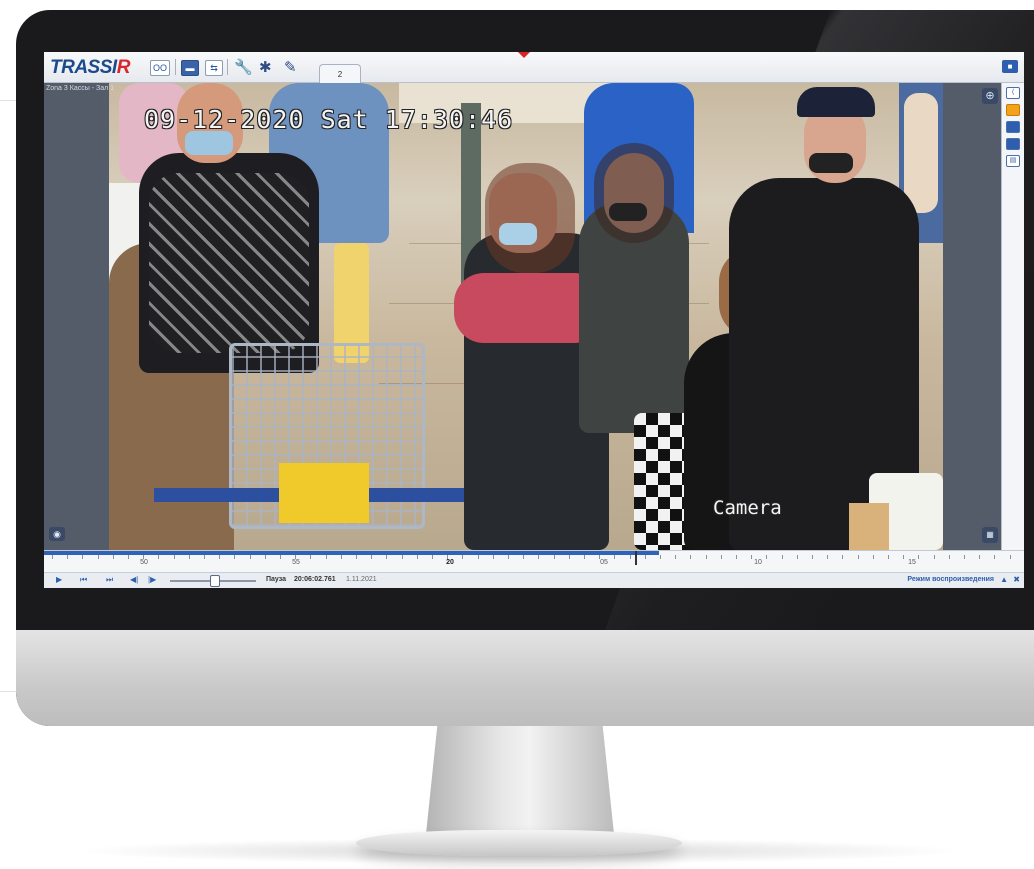  What do you see at coordinates (144, 562) in the screenshot?
I see `timeline-tick-label: 50` at bounding box center [144, 562].